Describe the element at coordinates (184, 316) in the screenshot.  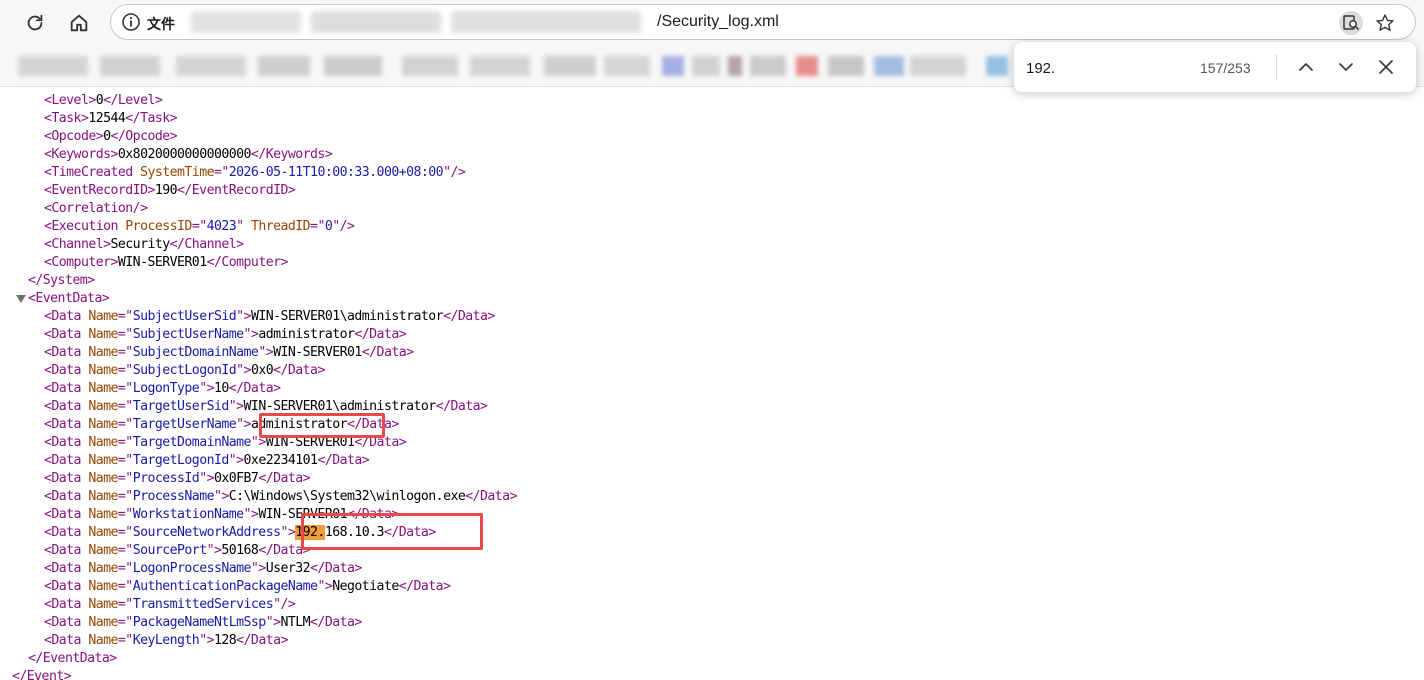
I see `xml-val: SubjectUserSid` at that location.